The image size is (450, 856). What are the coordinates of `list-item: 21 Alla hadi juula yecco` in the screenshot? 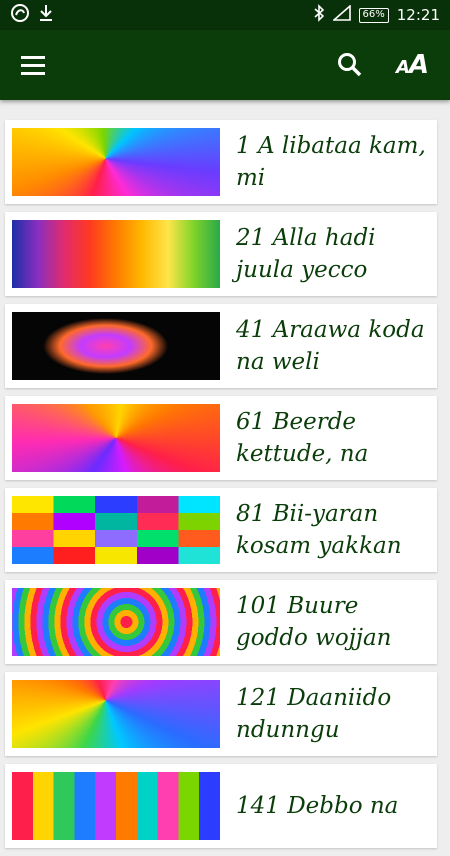 It's located at (221, 254).